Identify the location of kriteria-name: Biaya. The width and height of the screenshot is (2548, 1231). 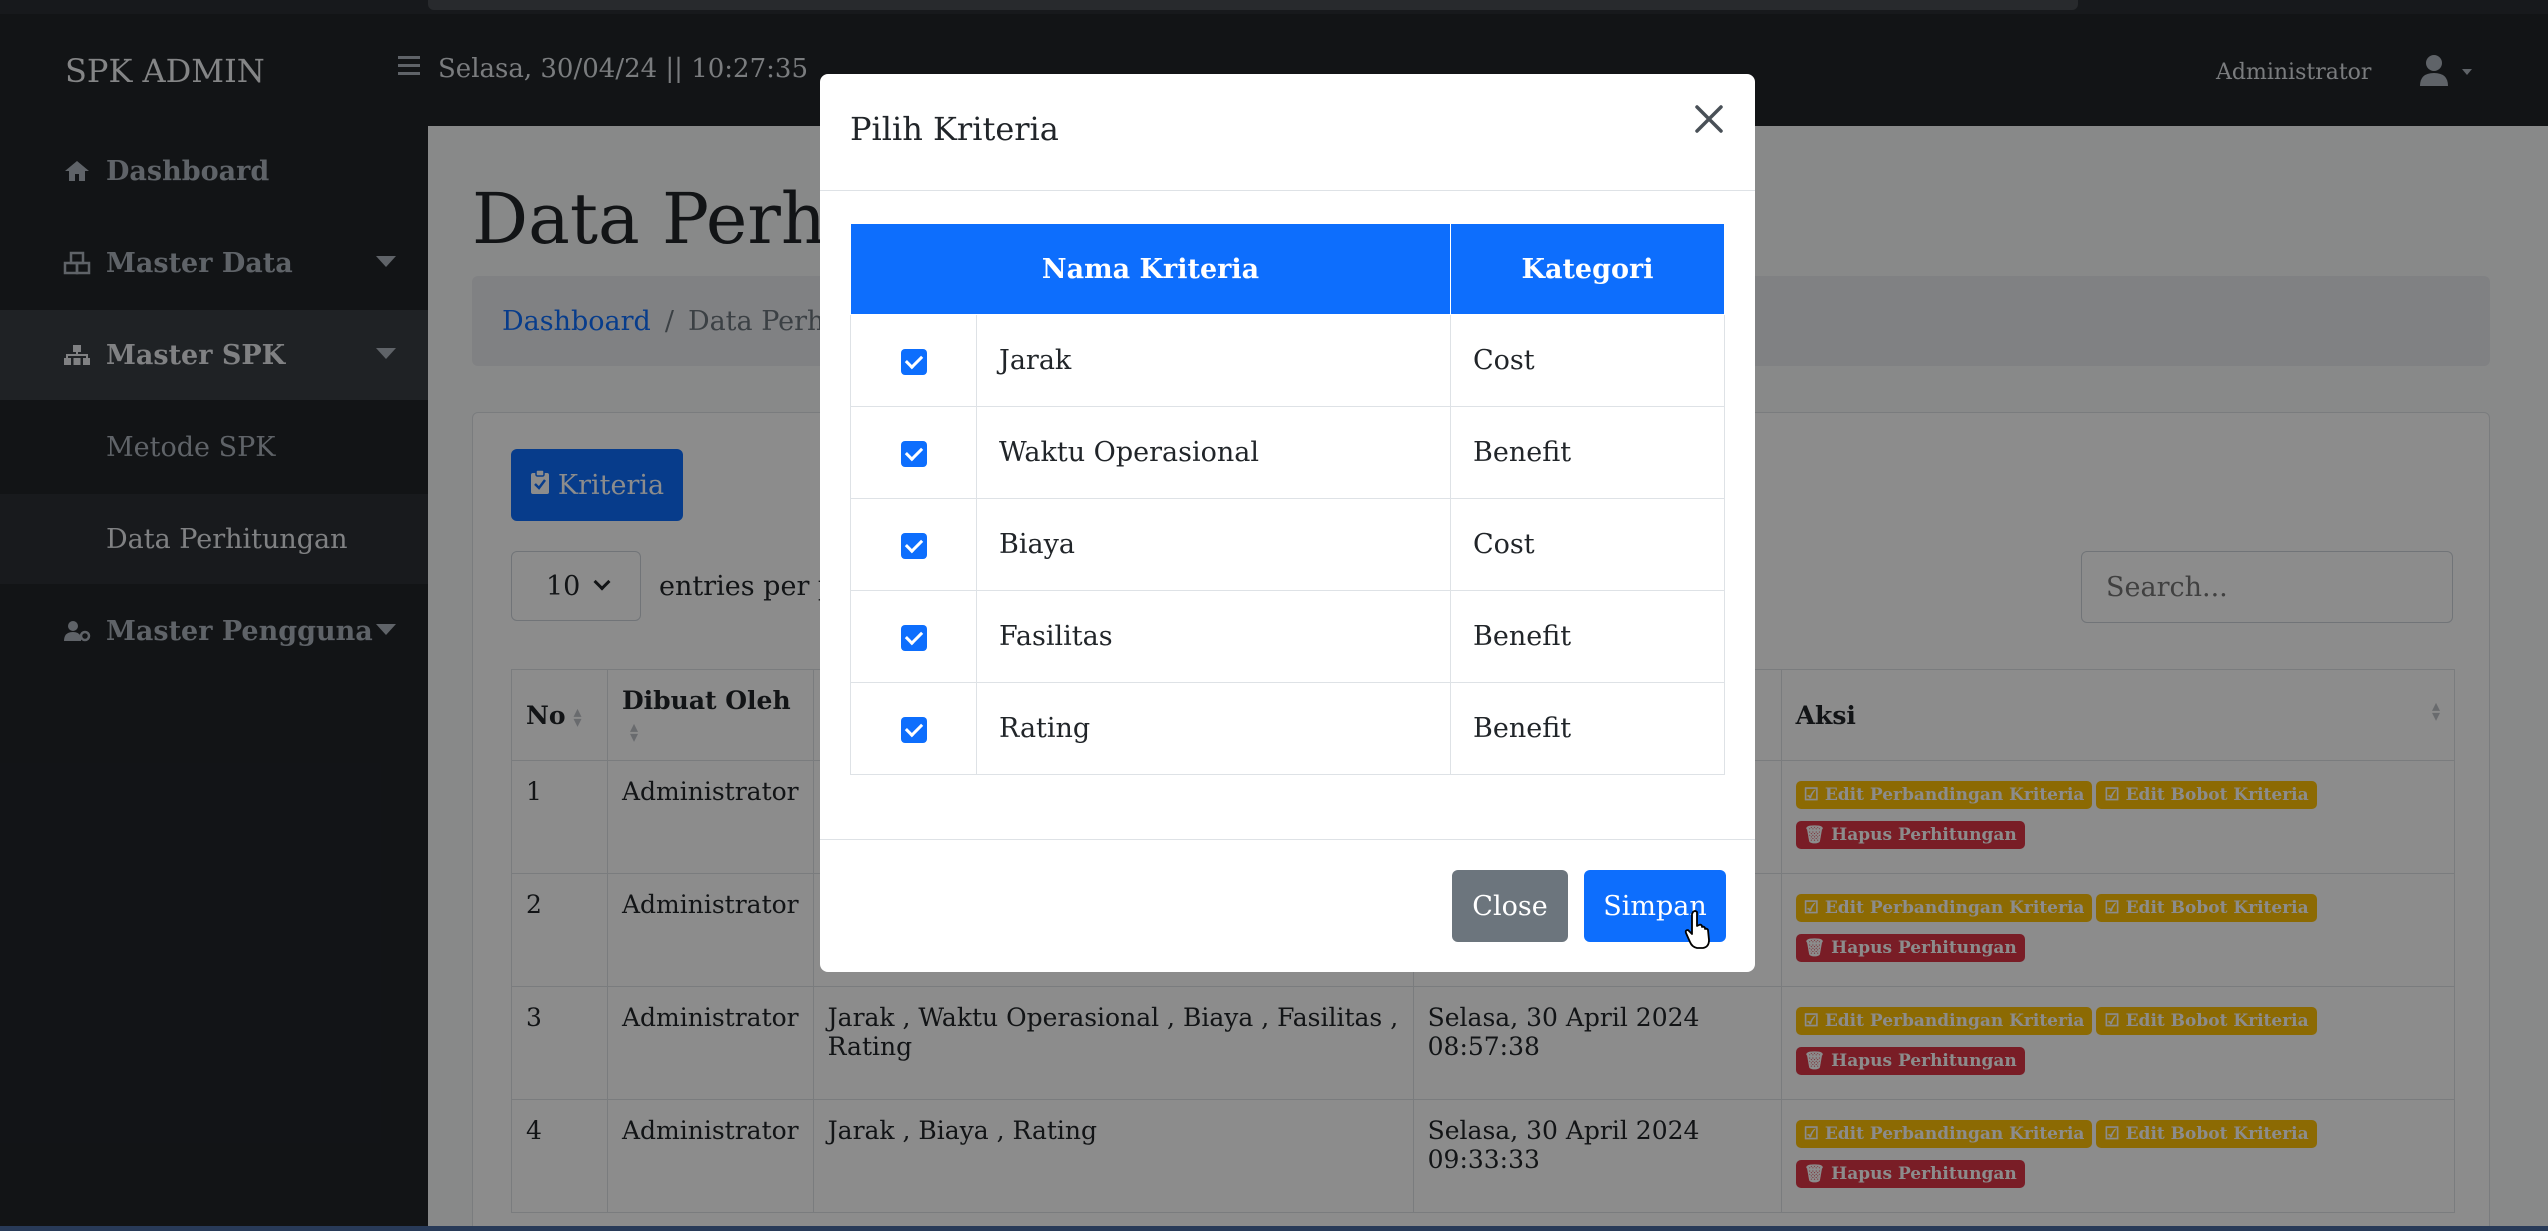
(1213, 544).